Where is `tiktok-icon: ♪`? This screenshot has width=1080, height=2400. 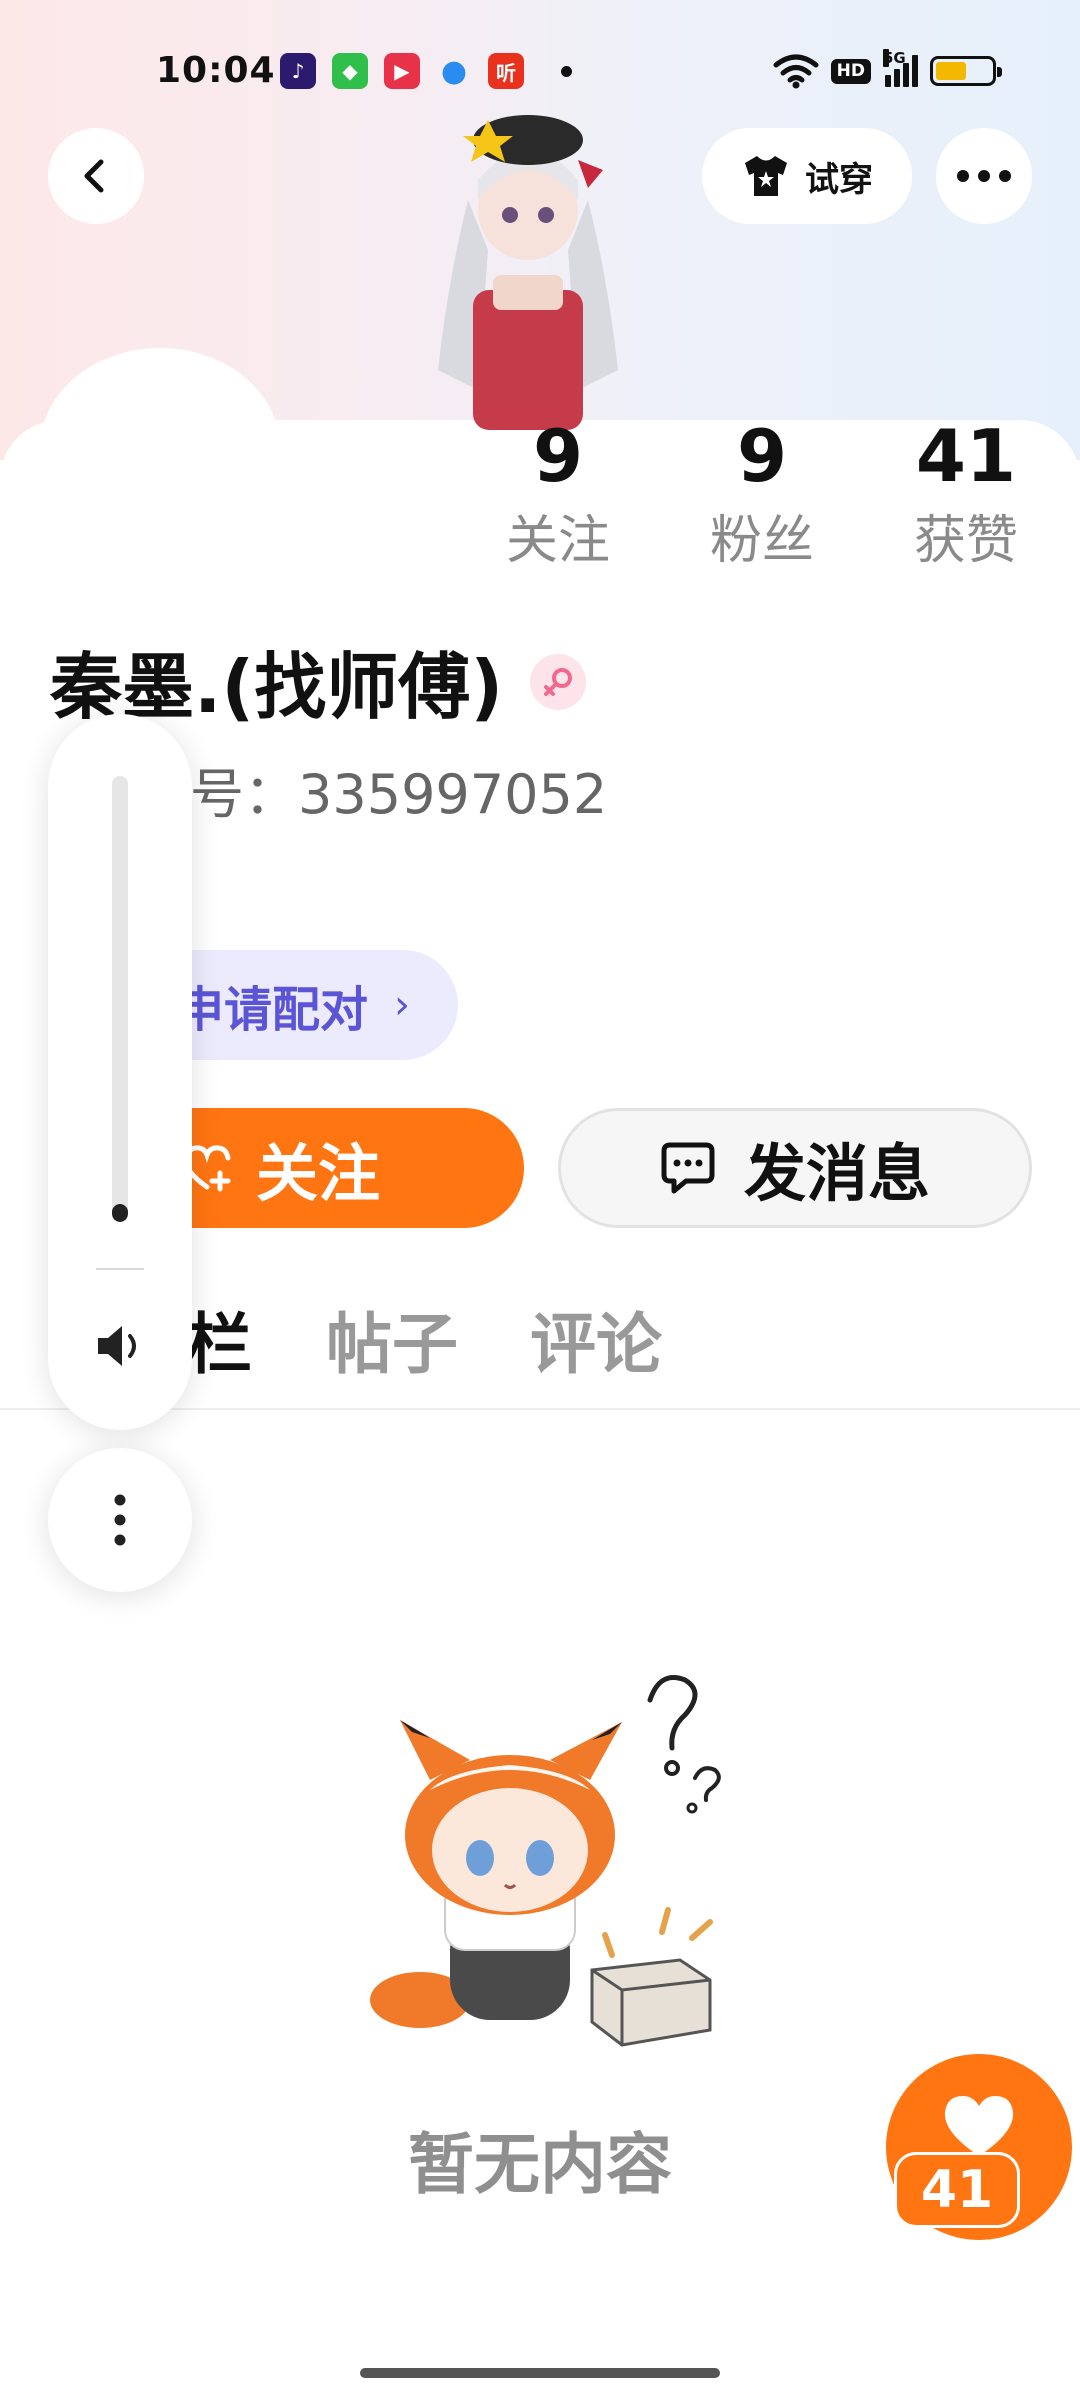 tiktok-icon: ♪ is located at coordinates (298, 71).